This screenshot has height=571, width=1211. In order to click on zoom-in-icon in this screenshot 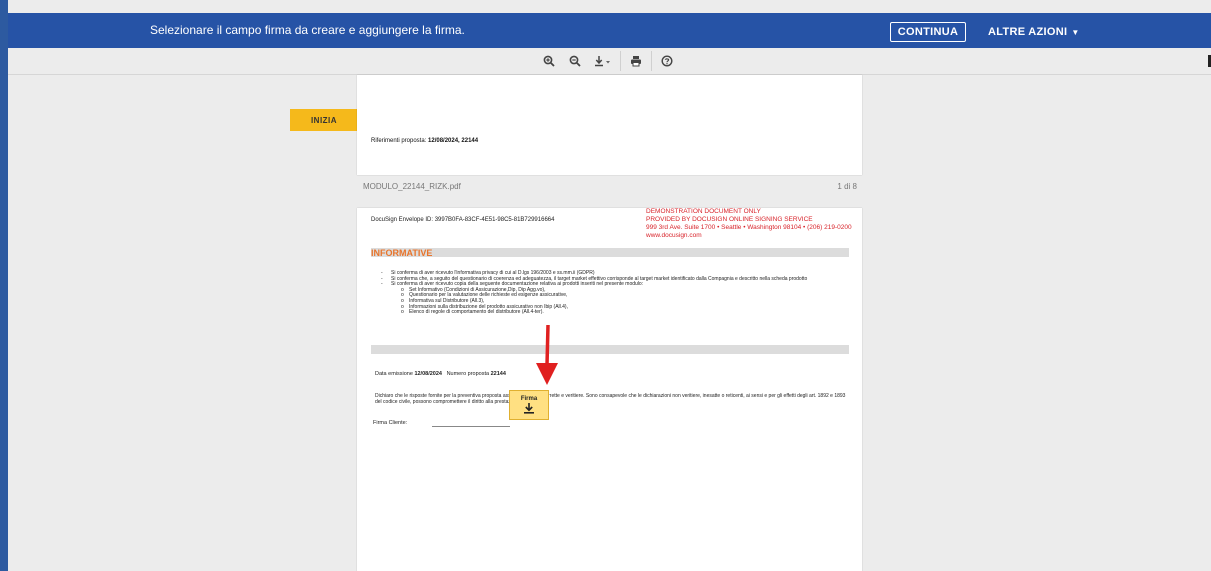, I will do `click(549, 61)`.